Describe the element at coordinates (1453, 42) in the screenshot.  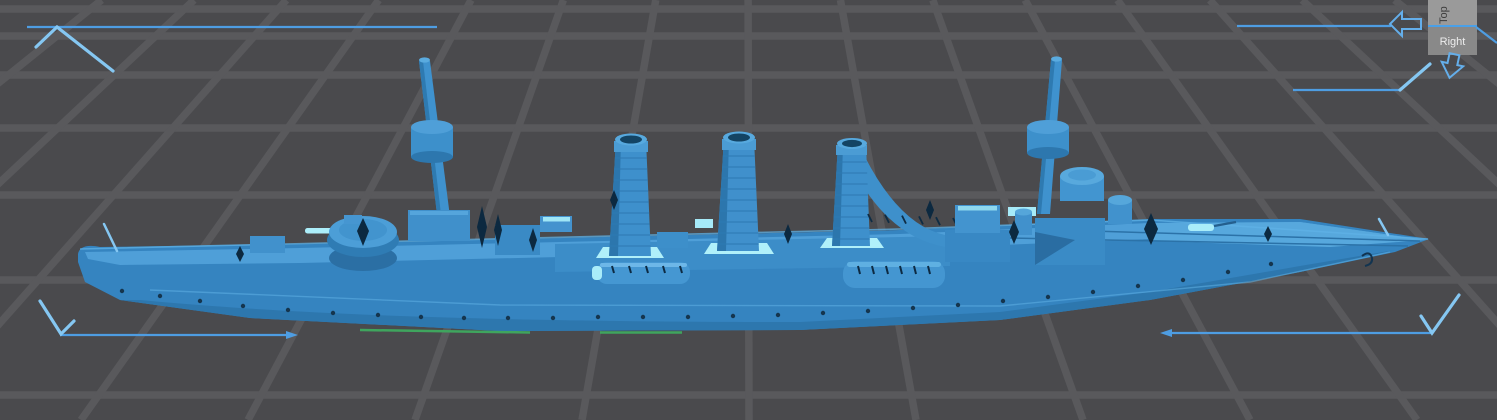
I see `cube-label-right: Right` at that location.